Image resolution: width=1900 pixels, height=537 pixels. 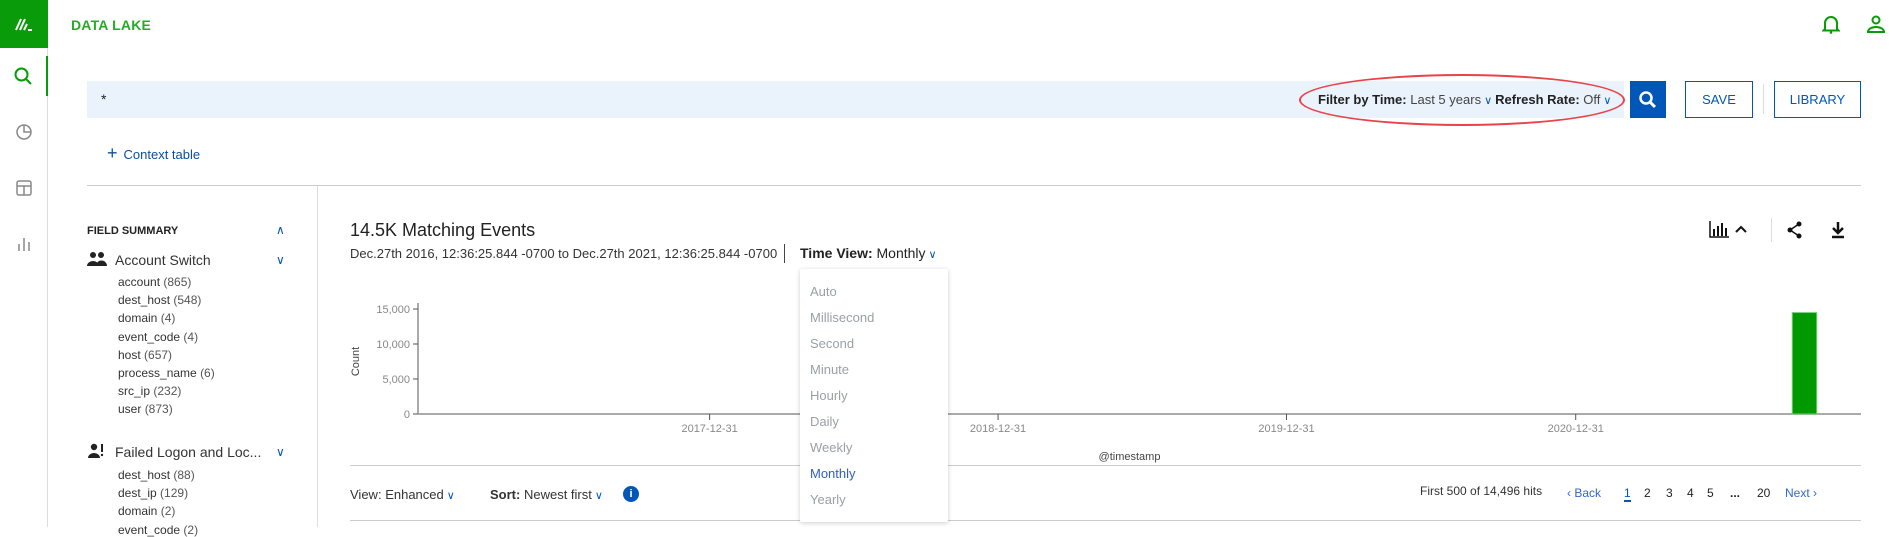 What do you see at coordinates (631, 494) in the screenshot?
I see `info-icon: i` at bounding box center [631, 494].